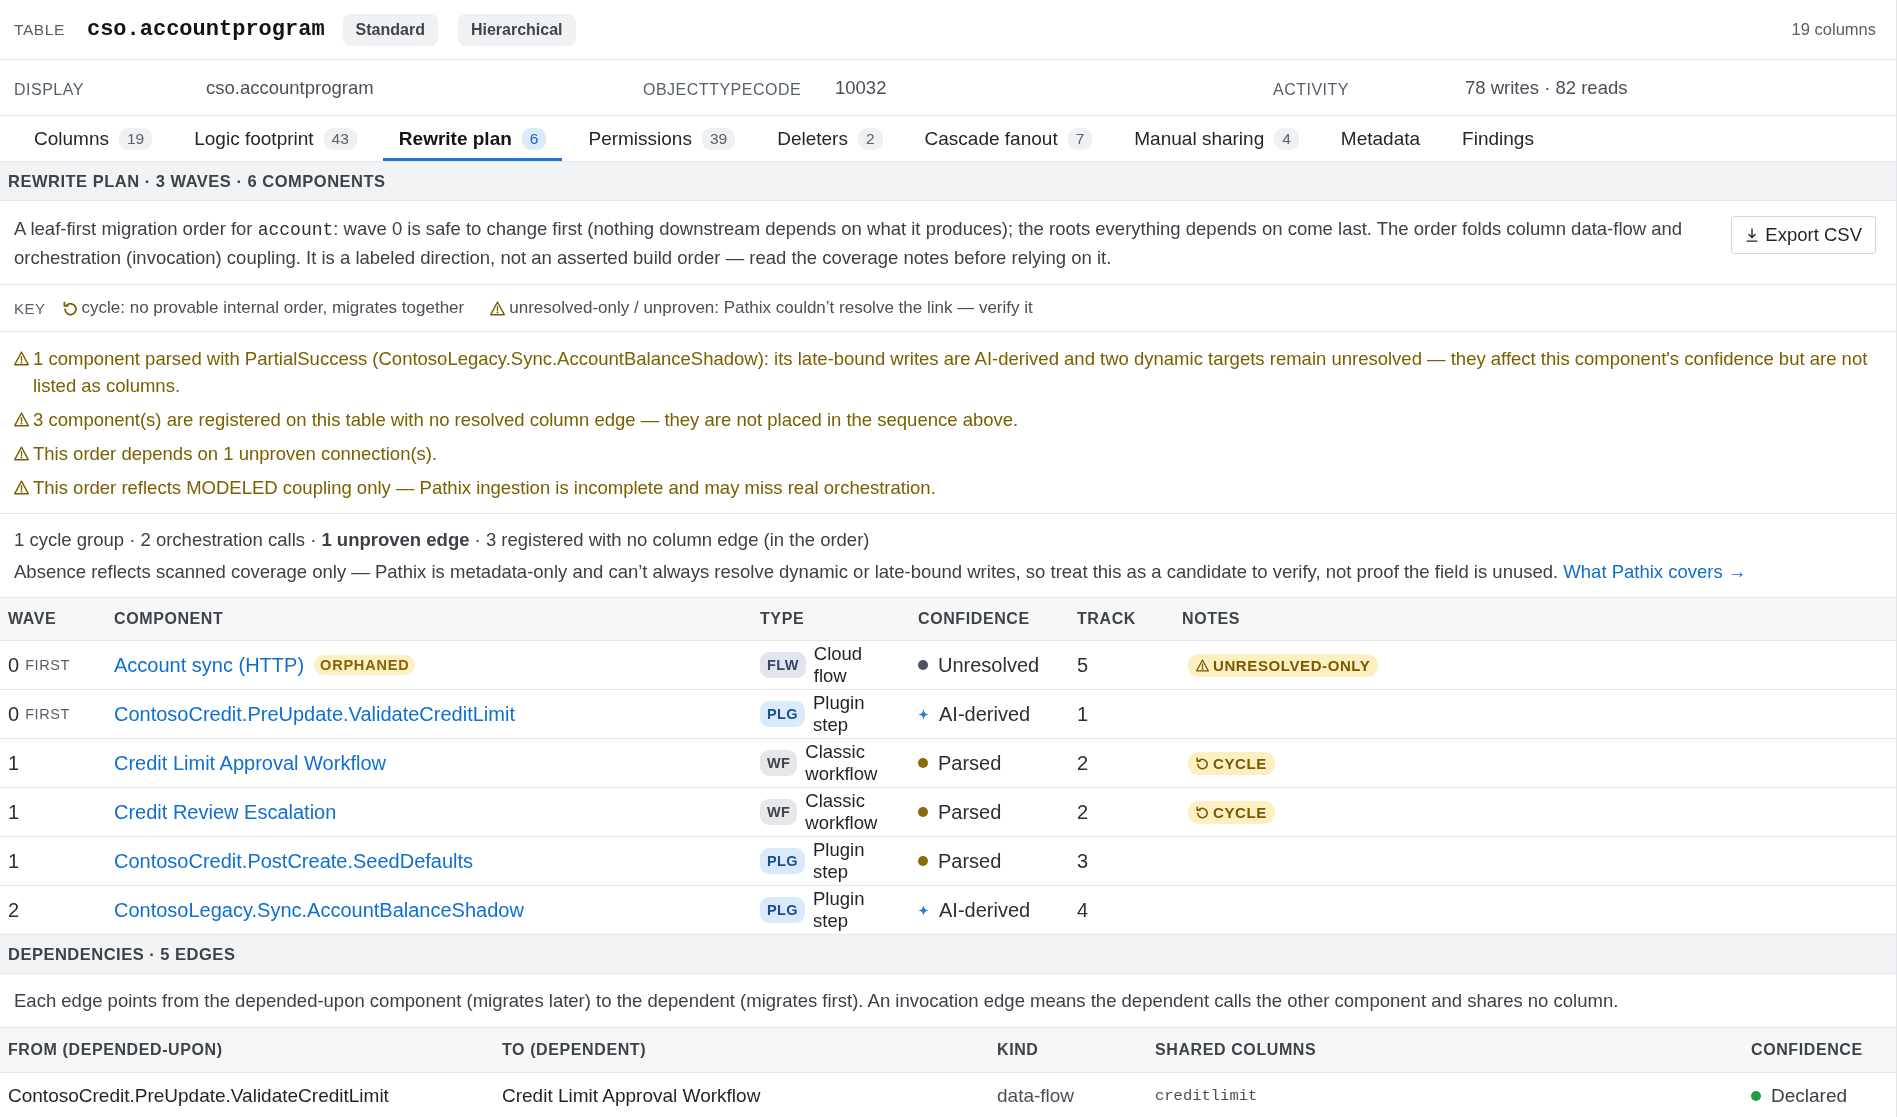 The image size is (1897, 1117). Describe the element at coordinates (1311, 89) in the screenshot. I see `meta-label: ACTIVITY` at that location.